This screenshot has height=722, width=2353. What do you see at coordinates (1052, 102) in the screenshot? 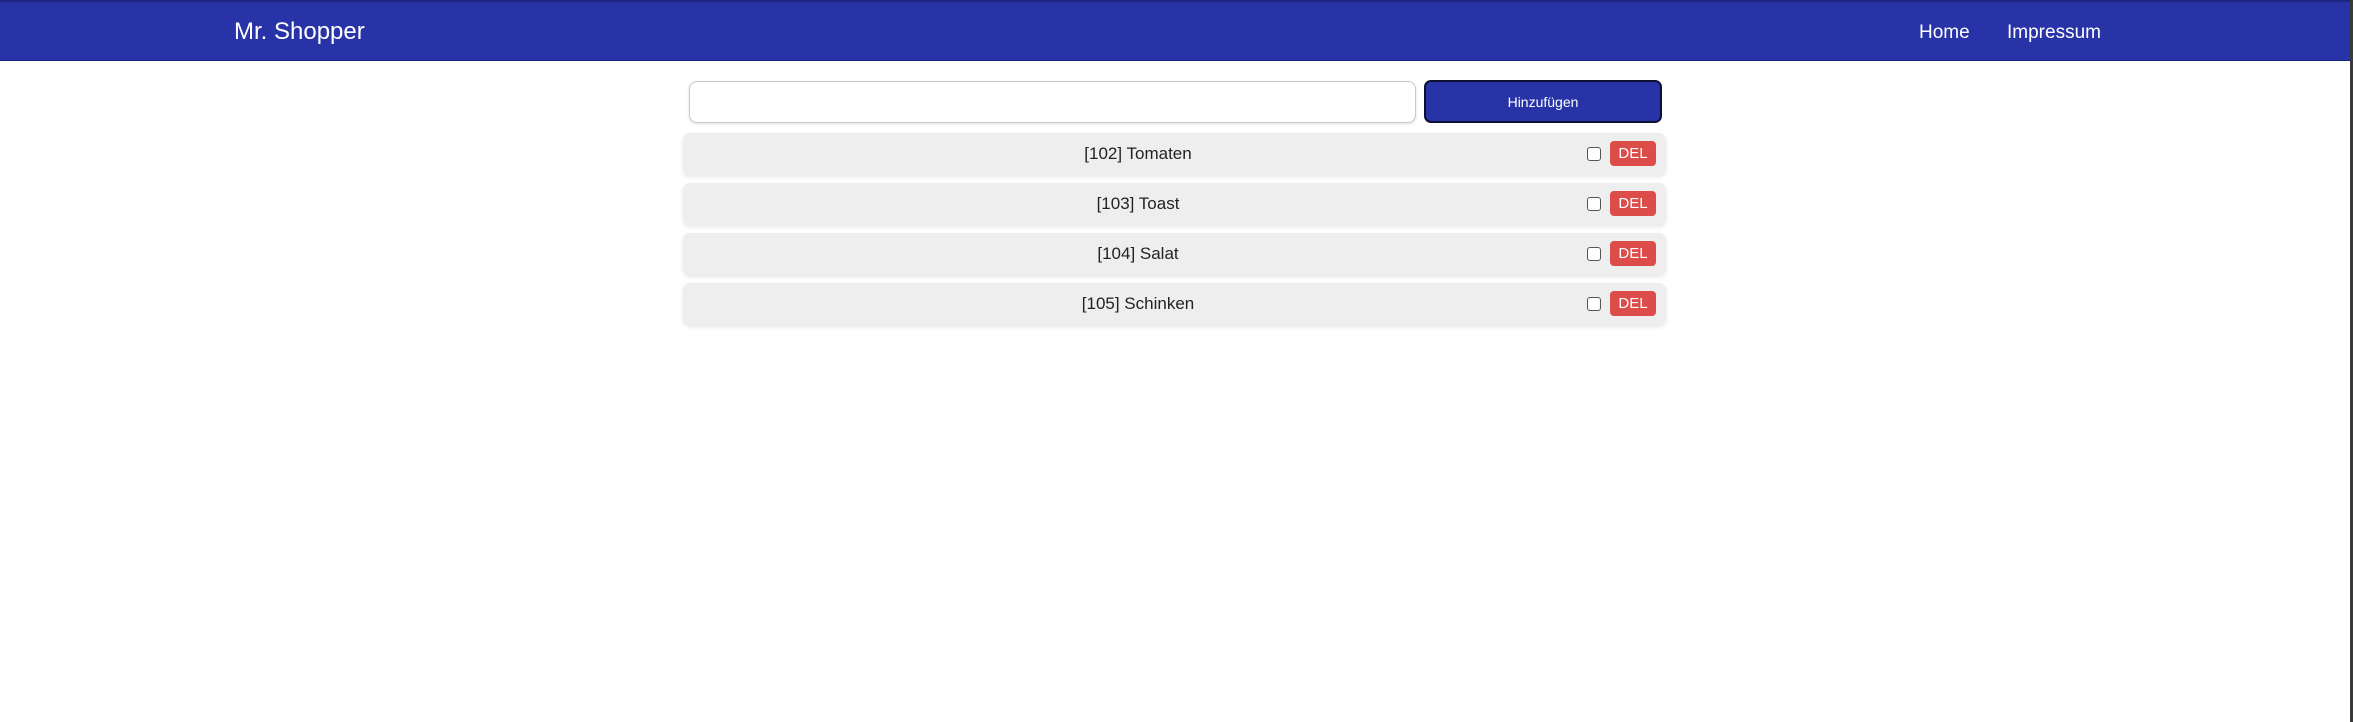
I see `item-input` at bounding box center [1052, 102].